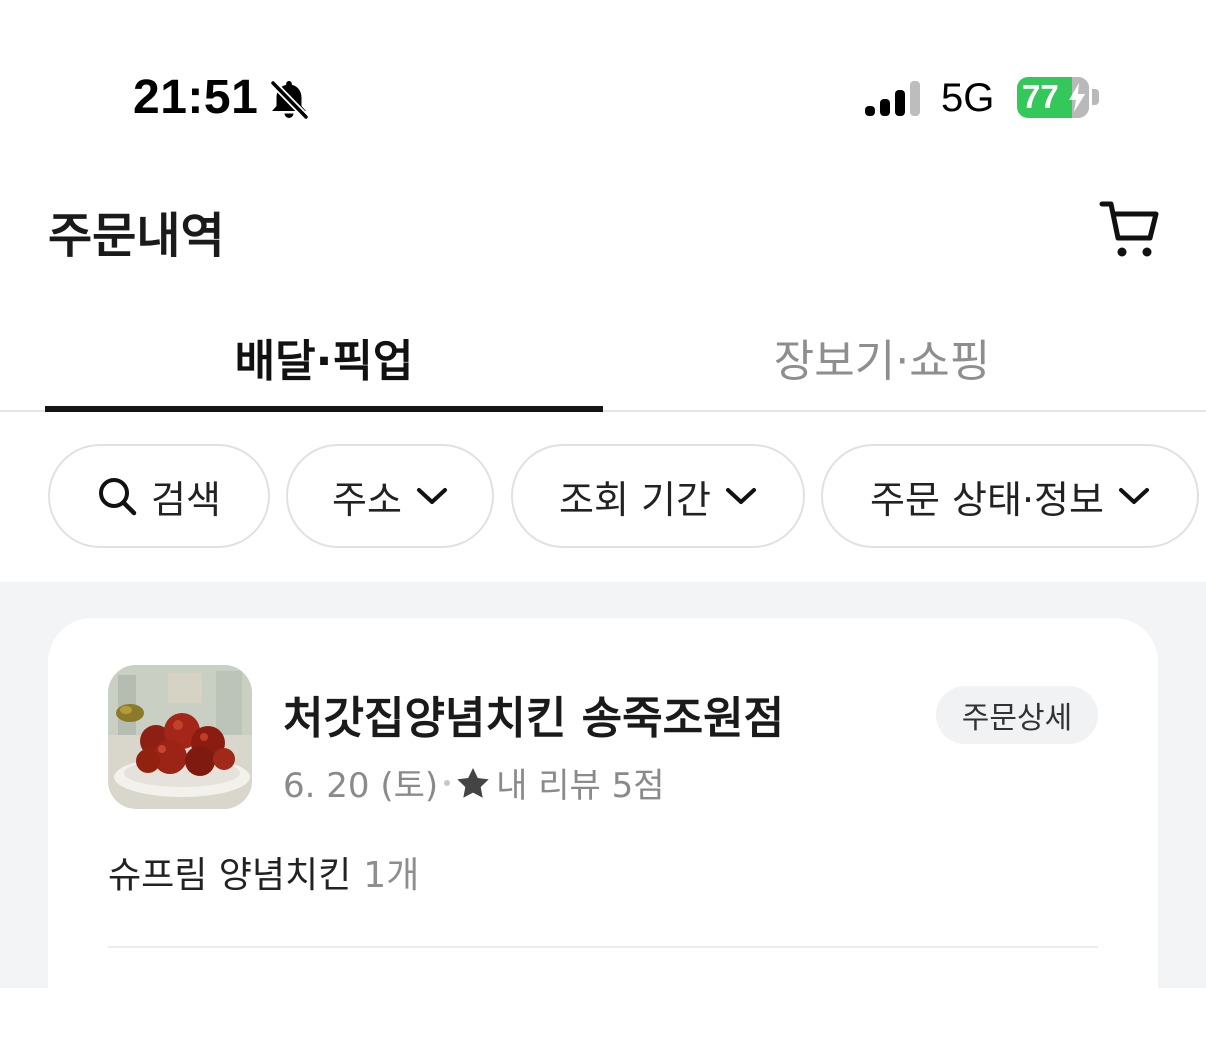 The width and height of the screenshot is (1206, 1038). Describe the element at coordinates (1077, 97) in the screenshot. I see `bolt-icon` at that location.